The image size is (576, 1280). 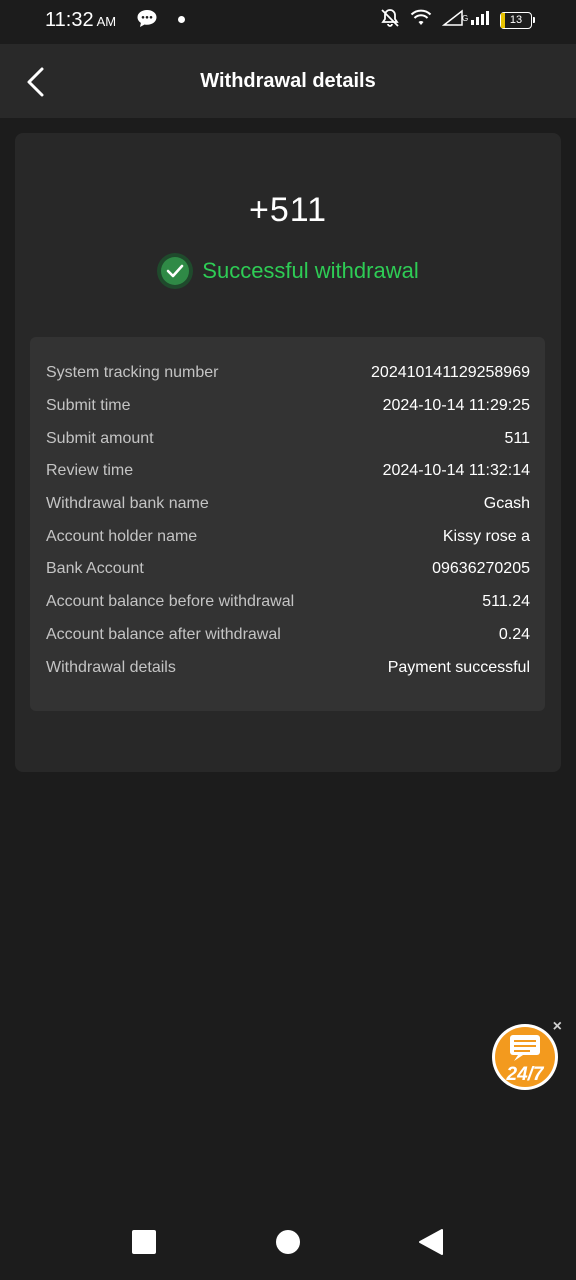 What do you see at coordinates (456, 471) in the screenshot?
I see `detail-value: 2024-10-14 11:32:14` at bounding box center [456, 471].